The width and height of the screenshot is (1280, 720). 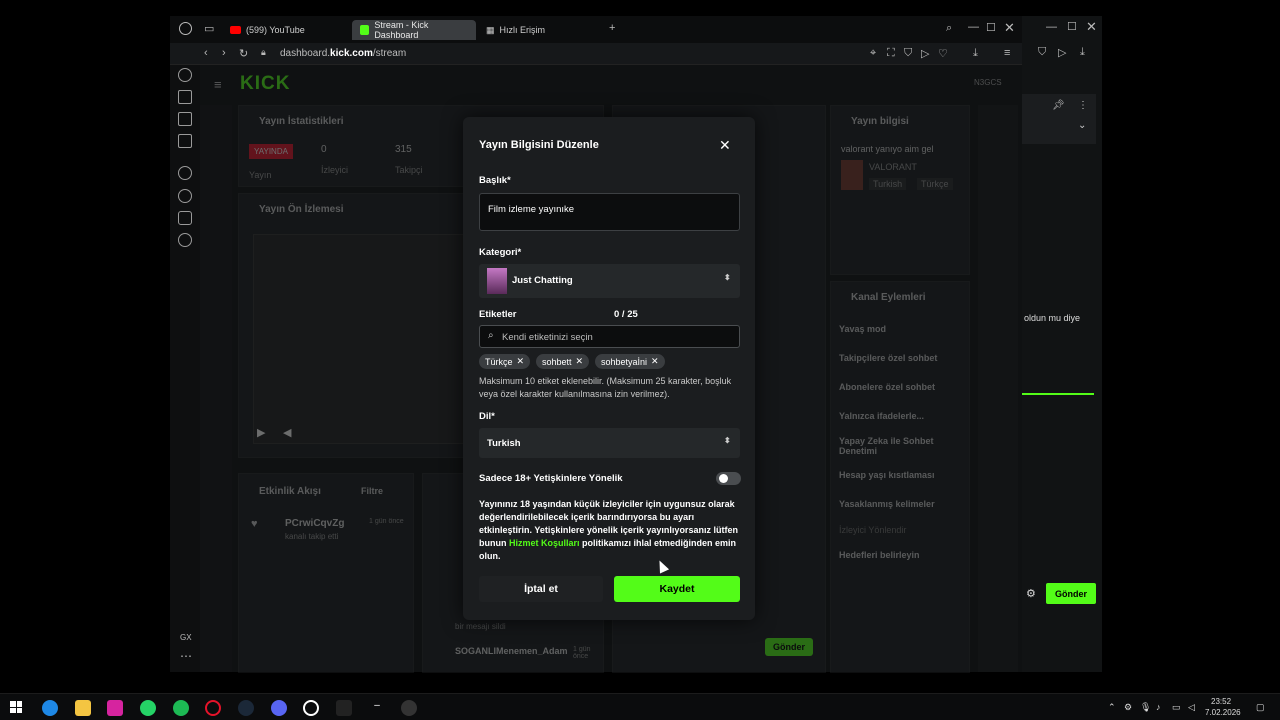 I want to click on action-subscribers-only: Abonelere özel sohbet, so click(x=887, y=387).